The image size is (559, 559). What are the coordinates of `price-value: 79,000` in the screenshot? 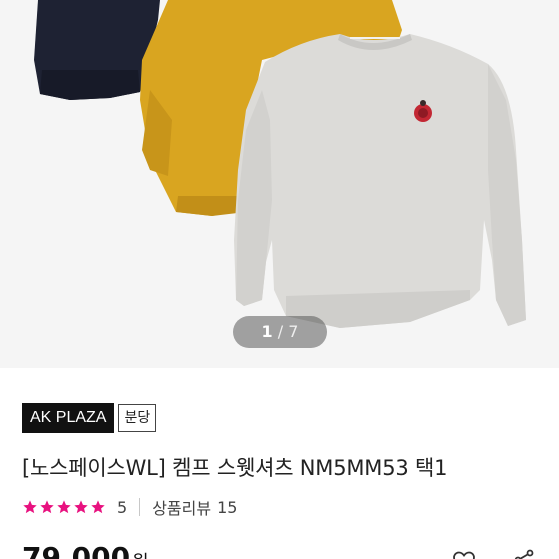 It's located at (76, 550).